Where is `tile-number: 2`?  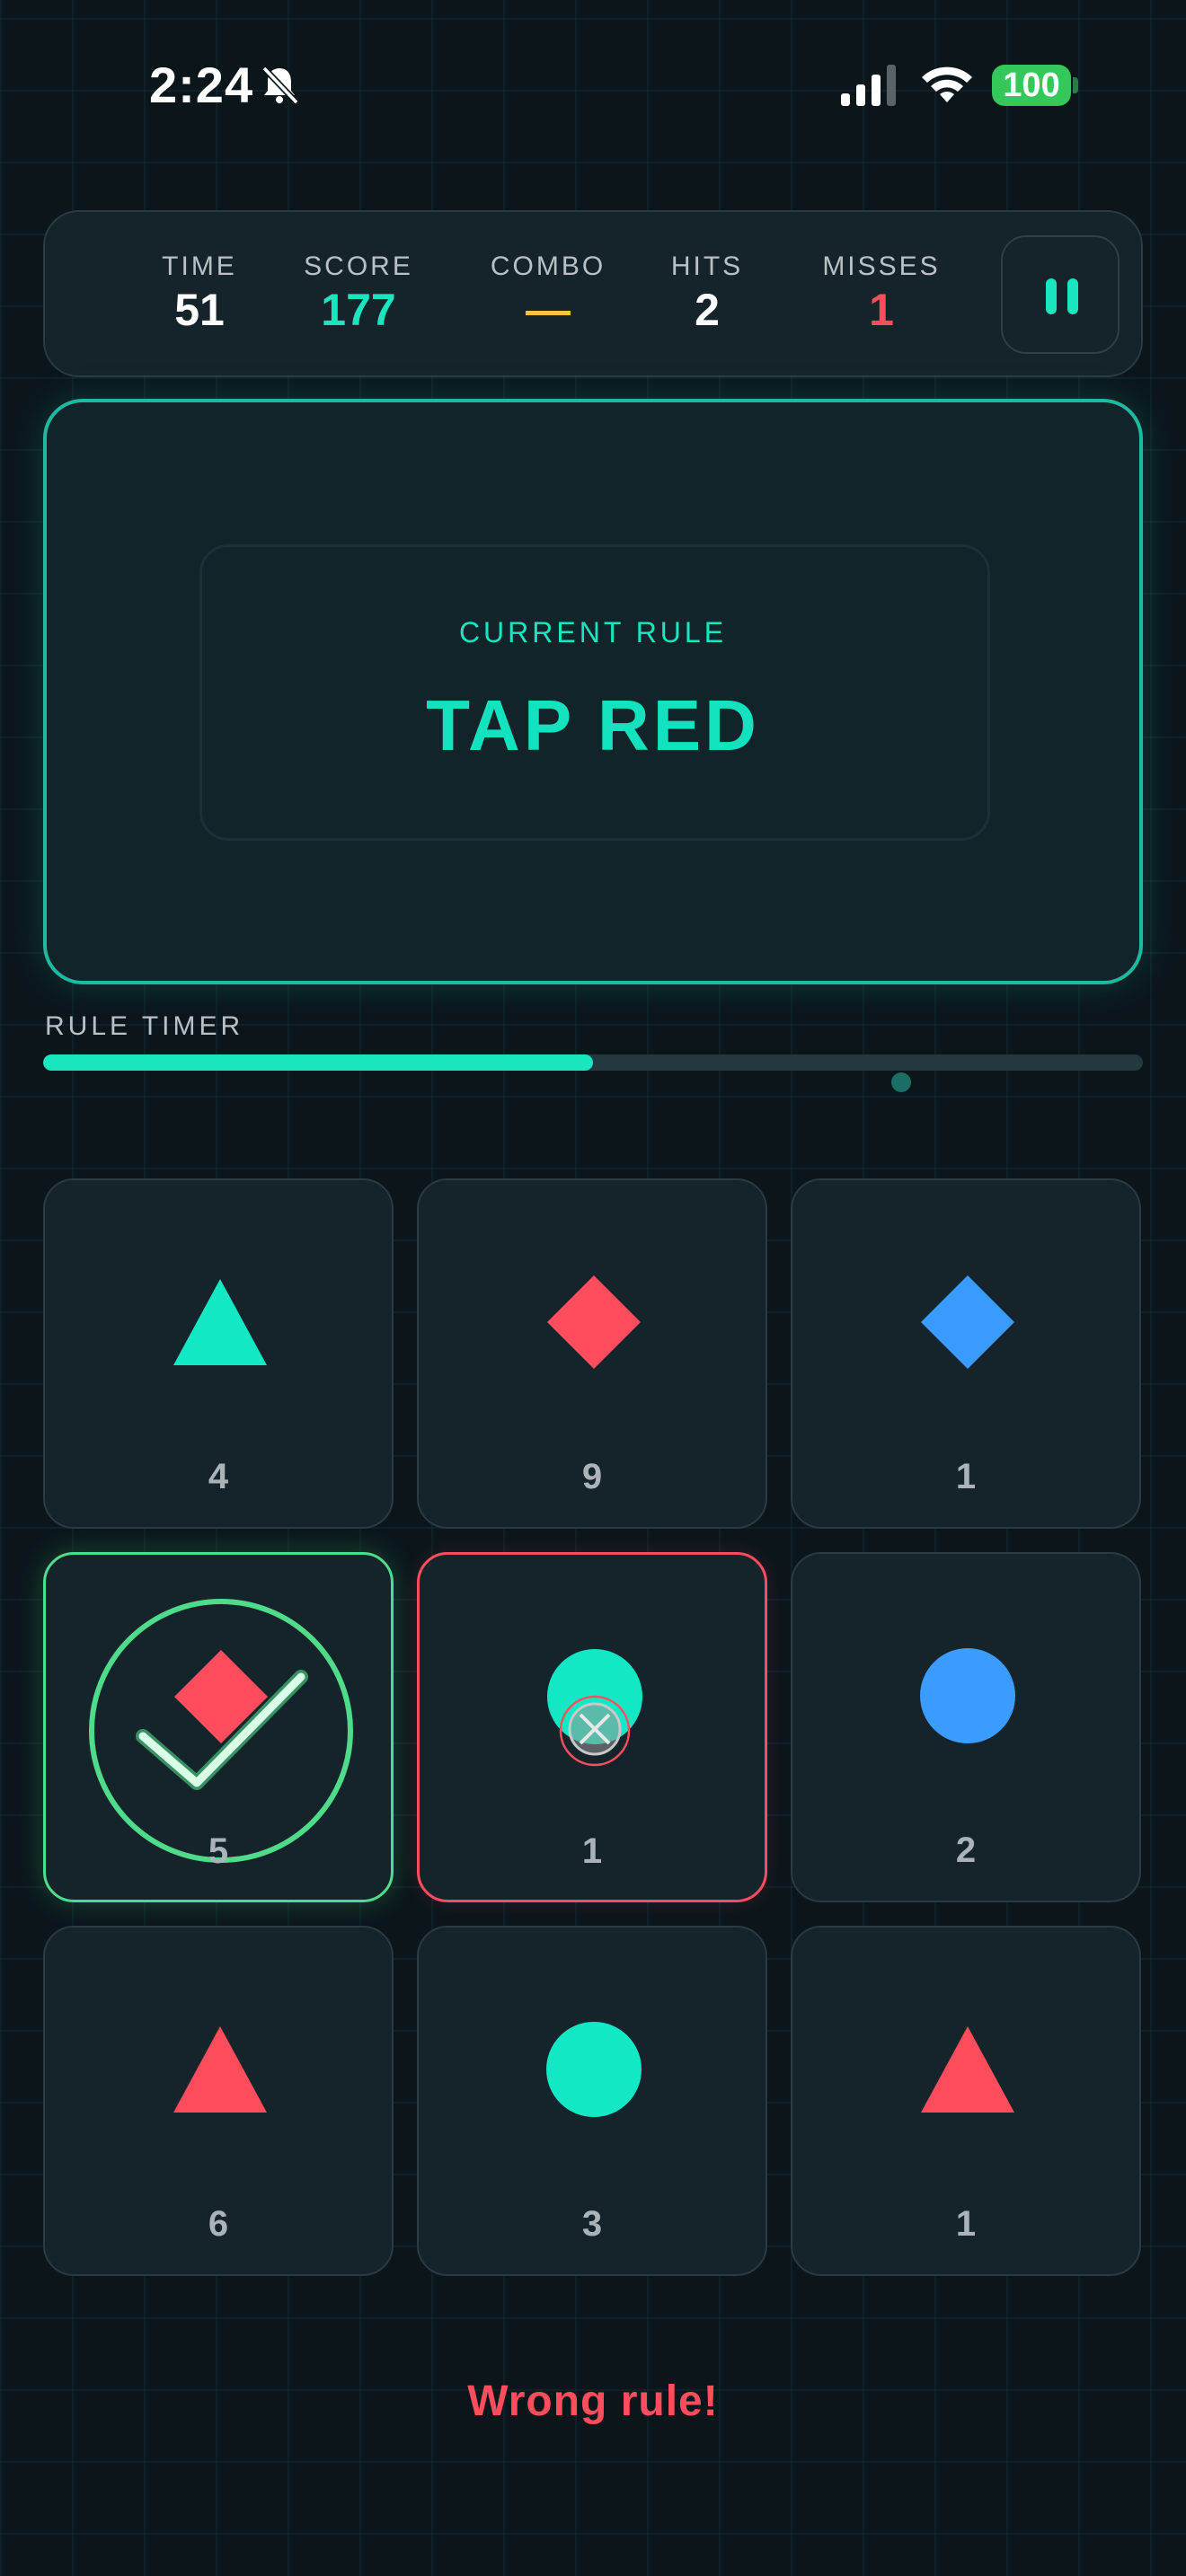
tile-number: 2 is located at coordinates (966, 1850).